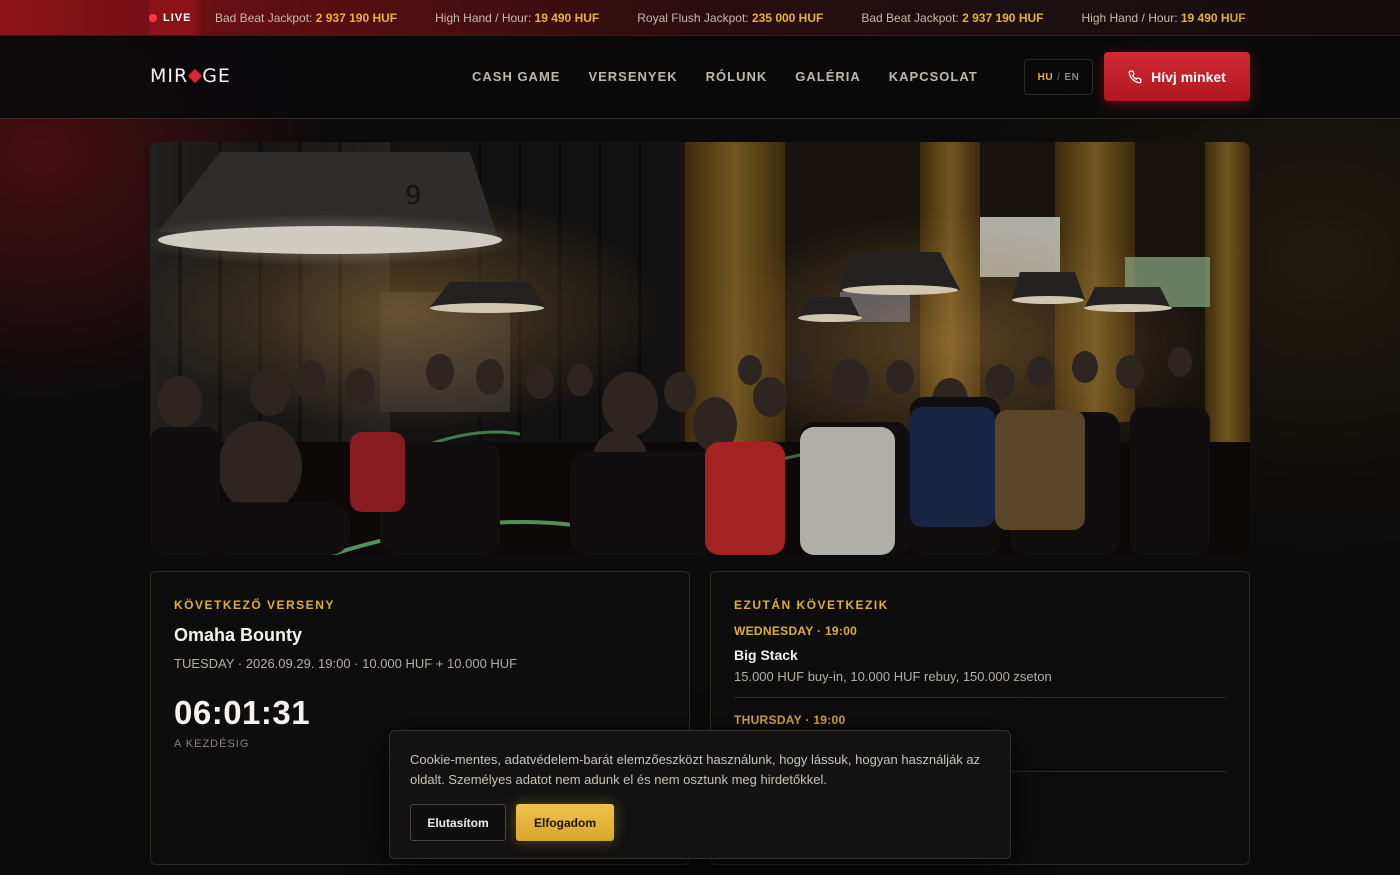 The width and height of the screenshot is (1400, 875). What do you see at coordinates (242, 712) in the screenshot?
I see `countdown-timer: 06:01:31` at bounding box center [242, 712].